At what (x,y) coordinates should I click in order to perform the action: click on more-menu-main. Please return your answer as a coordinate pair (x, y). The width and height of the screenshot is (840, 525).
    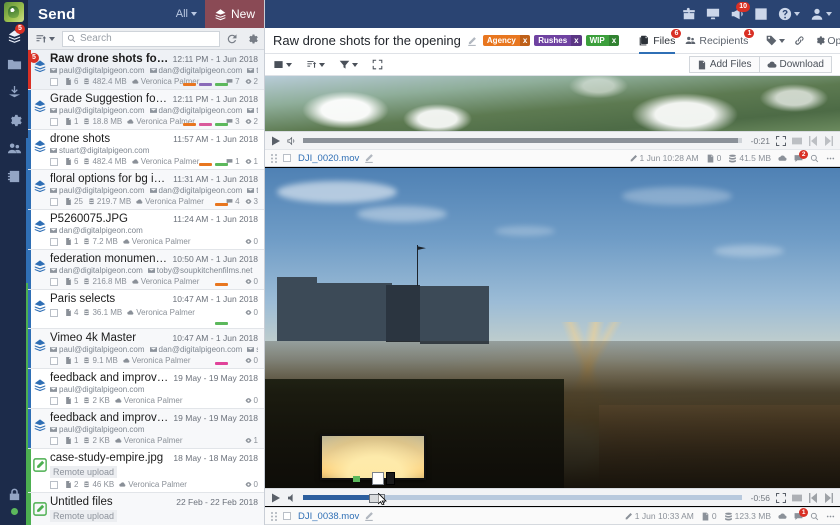
    Looking at the image, I should click on (830, 516).